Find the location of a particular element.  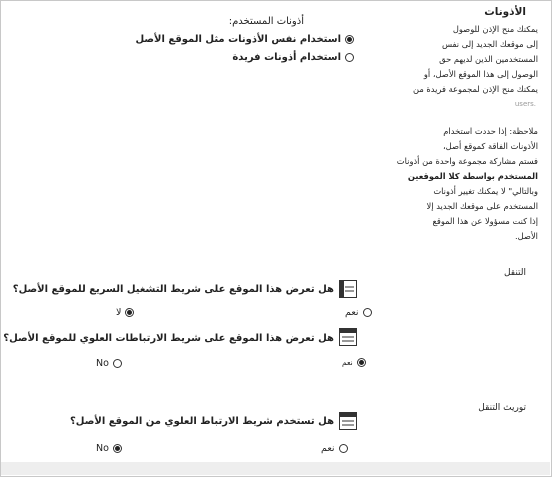

inherit-no-label: No is located at coordinates (102, 448).